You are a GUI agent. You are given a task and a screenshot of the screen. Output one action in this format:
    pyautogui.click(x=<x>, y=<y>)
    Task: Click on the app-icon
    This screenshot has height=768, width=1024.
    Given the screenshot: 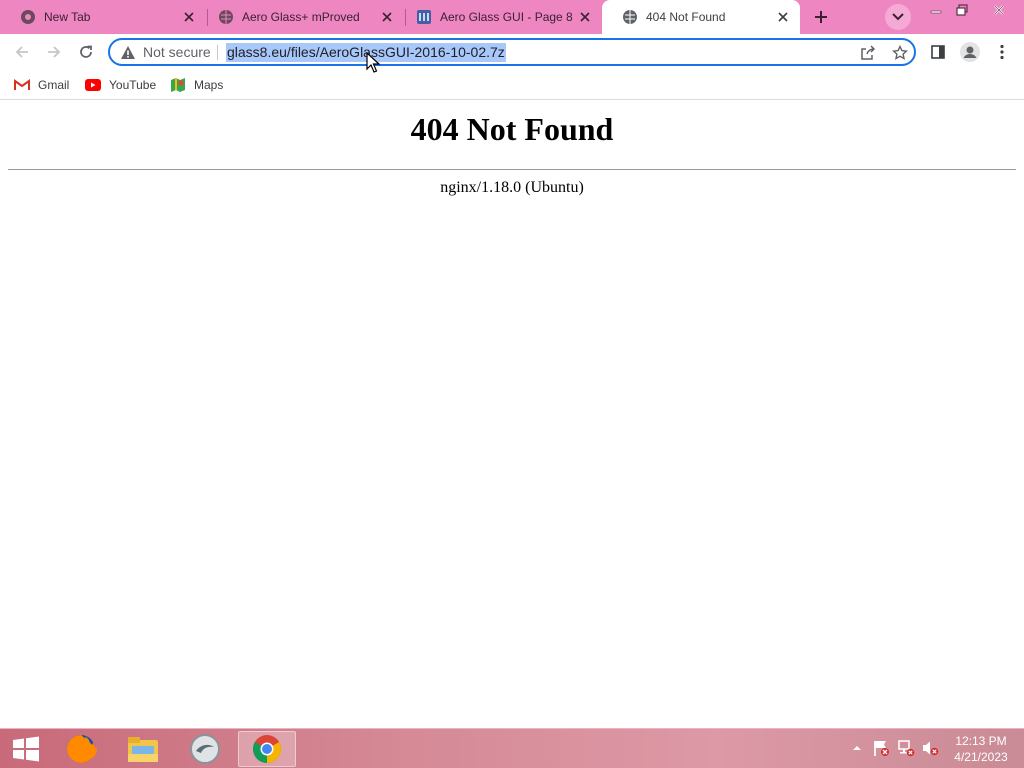 What is the action you would take?
    pyautogui.click(x=205, y=749)
    